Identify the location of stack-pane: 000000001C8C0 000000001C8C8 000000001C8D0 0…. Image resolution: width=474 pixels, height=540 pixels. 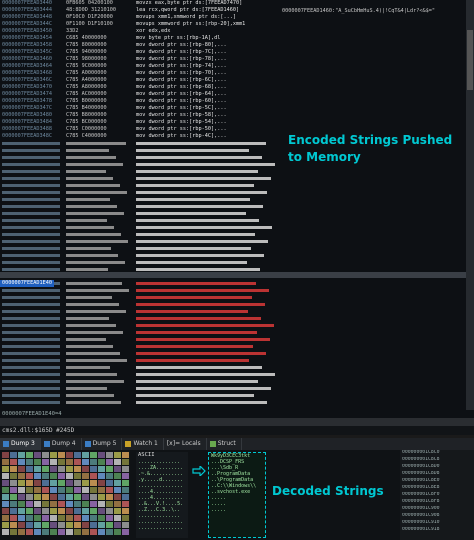
(437, 495).